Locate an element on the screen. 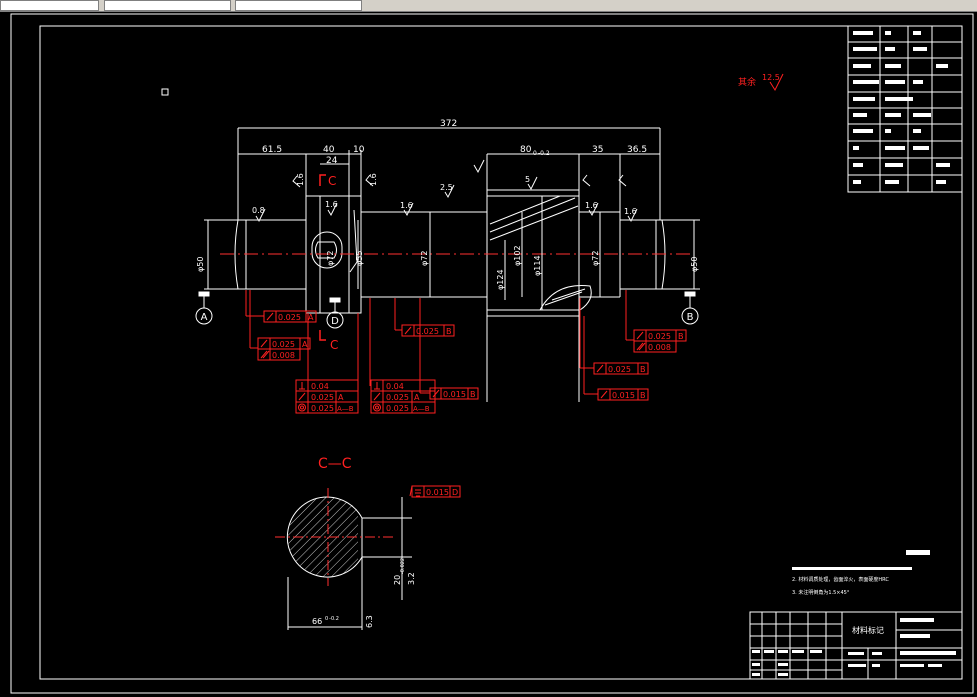 The width and height of the screenshot is (977, 697). rough-16e: 1.6 is located at coordinates (630, 211).